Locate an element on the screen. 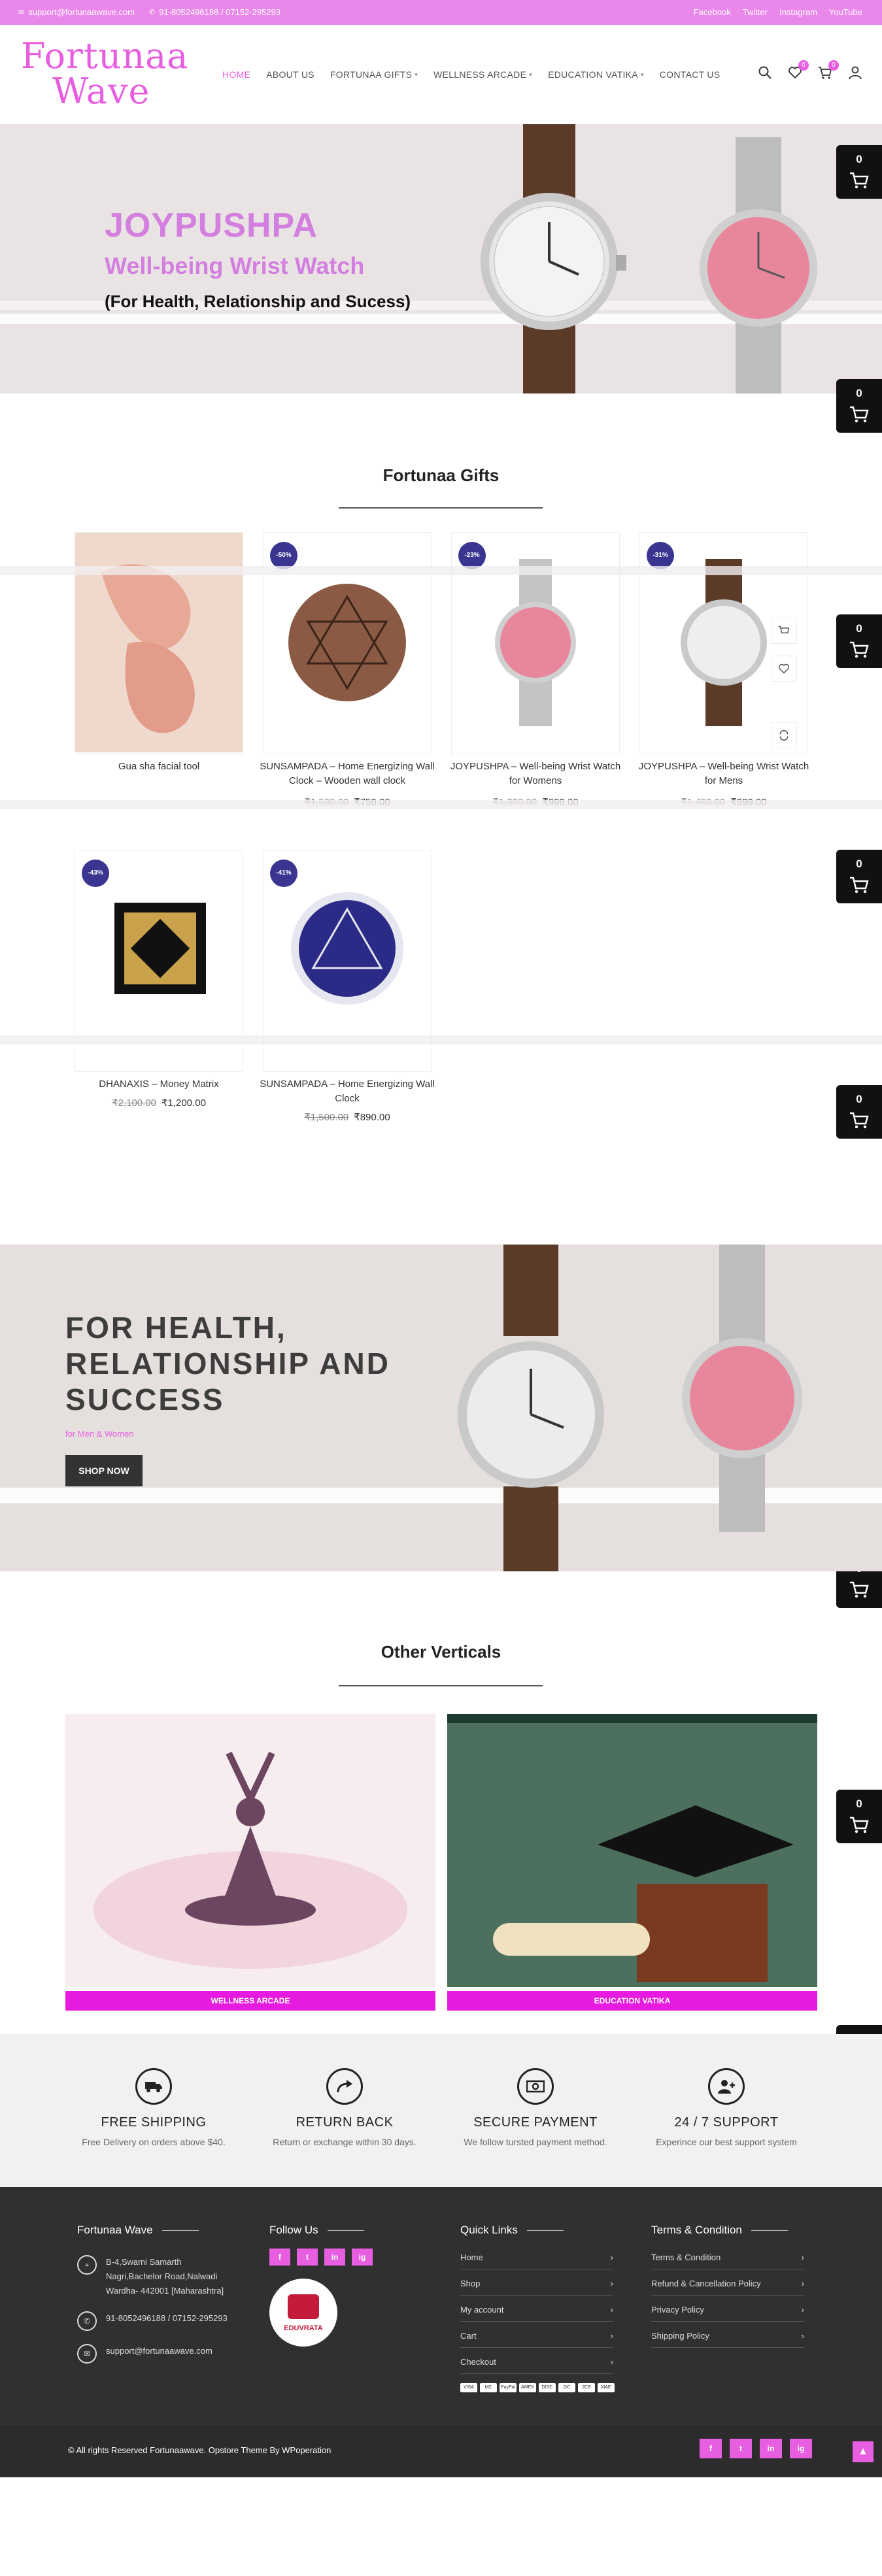 This screenshot has width=882, height=2576. nav-wellness-arcade: WELLNESS ARCADE ▾ is located at coordinates (482, 74).